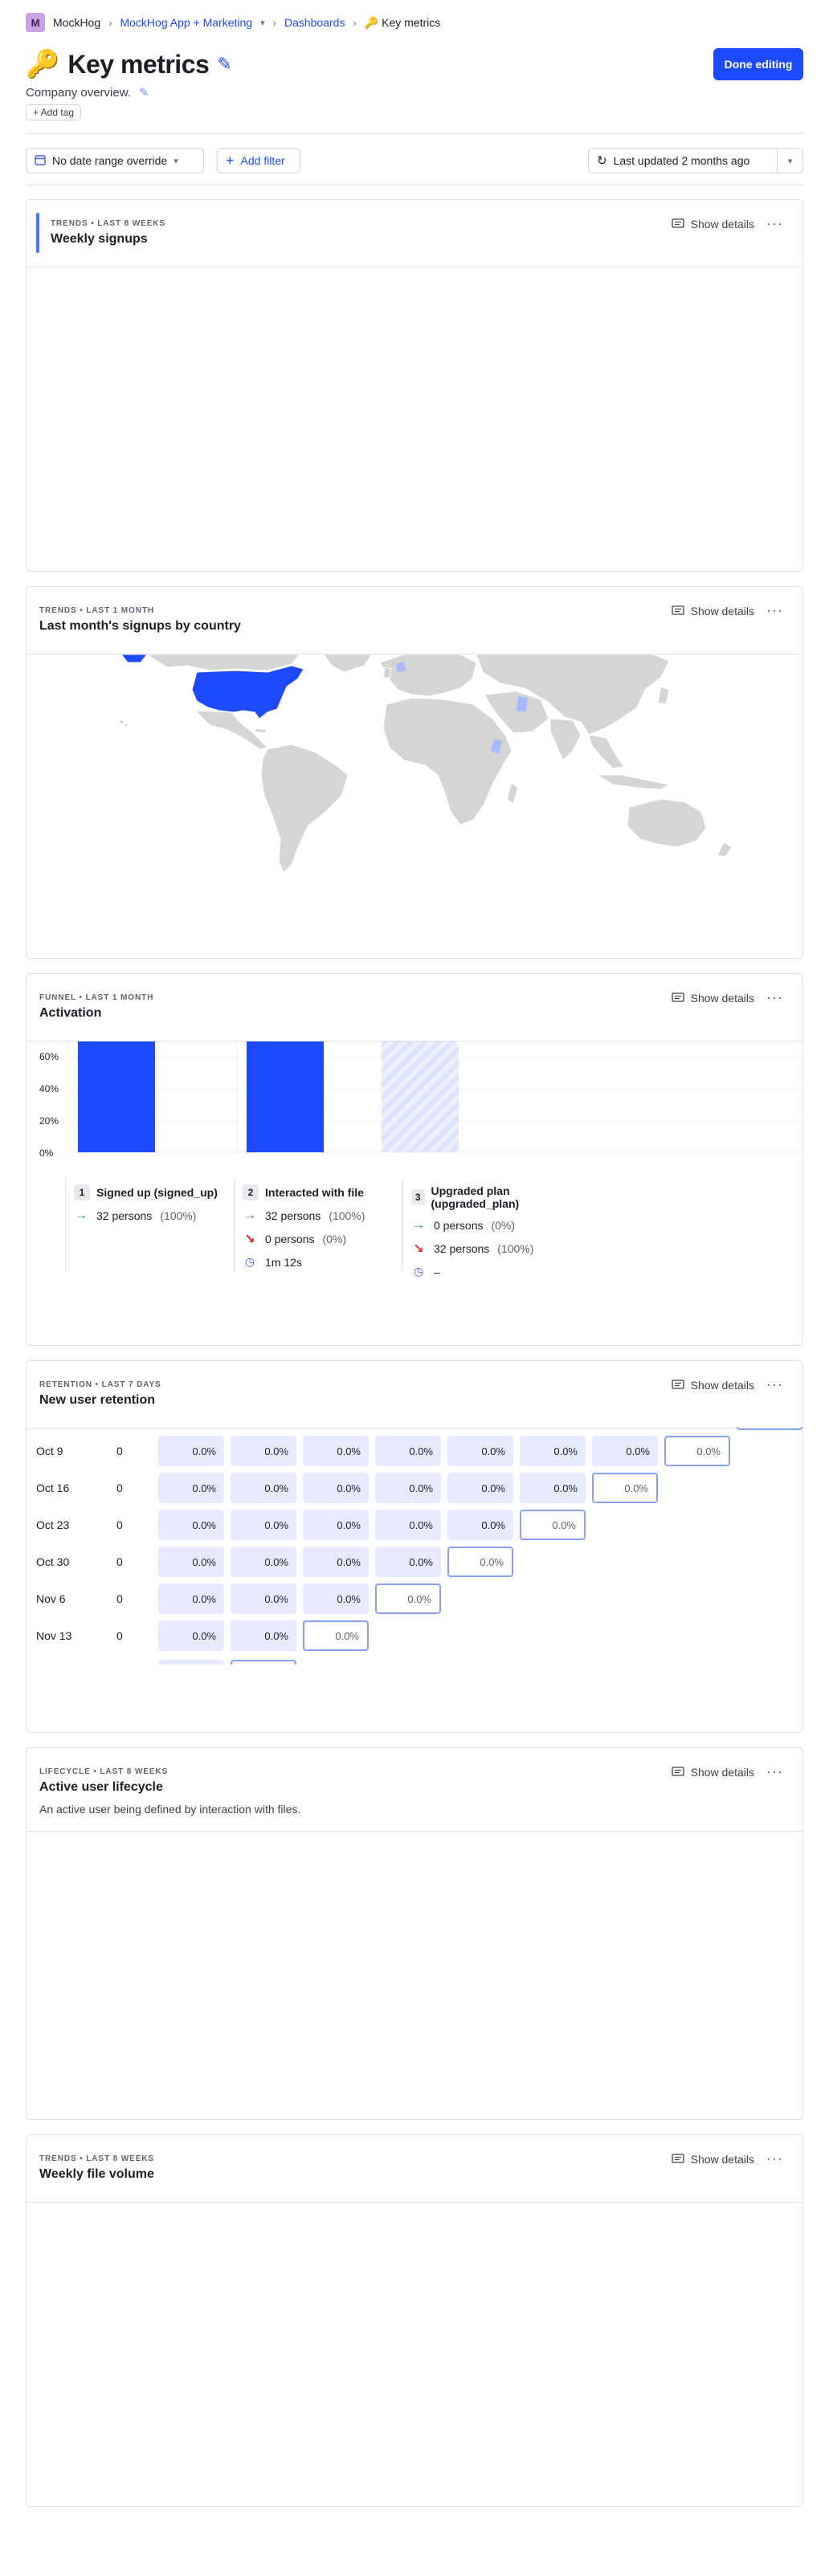  I want to click on done-editing-button: Done editing, so click(758, 64).